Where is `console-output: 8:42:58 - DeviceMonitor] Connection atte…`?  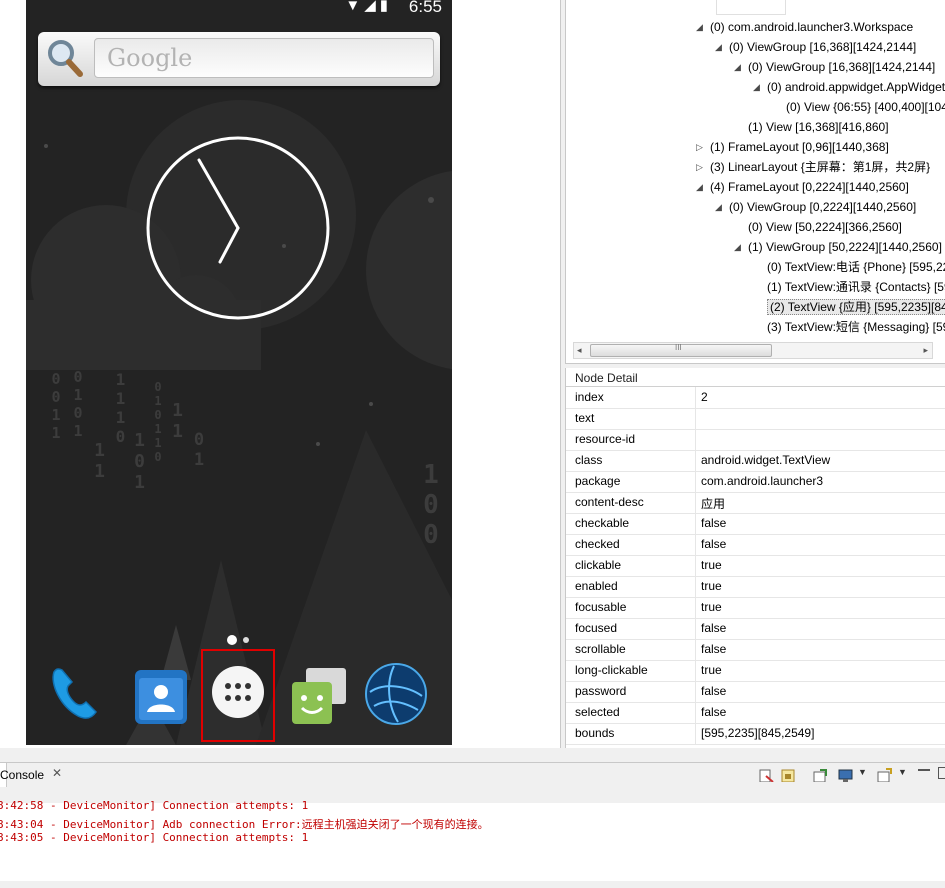 console-output: 8:42:58 - DeviceMonitor] Connection atte… is located at coordinates (472, 840).